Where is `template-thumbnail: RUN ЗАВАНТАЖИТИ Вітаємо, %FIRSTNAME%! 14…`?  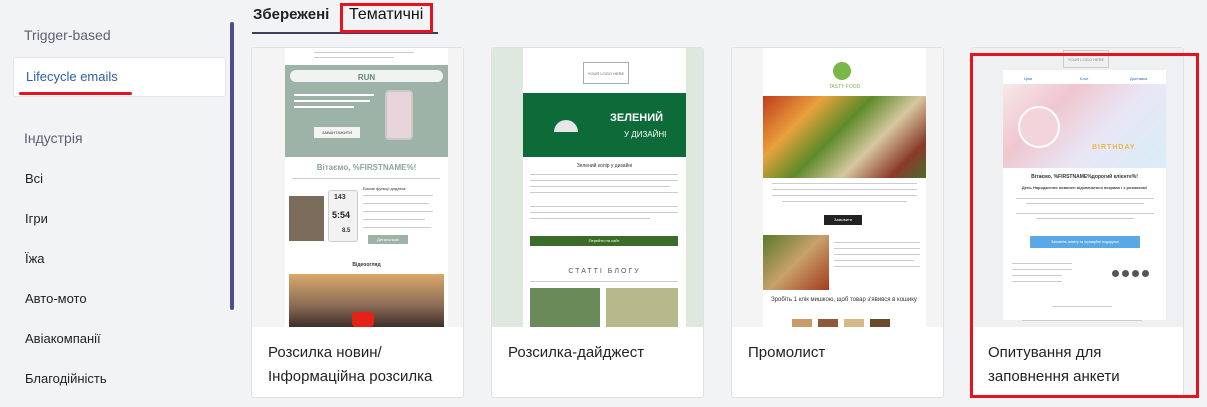
template-thumbnail: RUN ЗАВАНТАЖИТИ Вітаємо, %FIRSTNAME%! 14… is located at coordinates (357, 187).